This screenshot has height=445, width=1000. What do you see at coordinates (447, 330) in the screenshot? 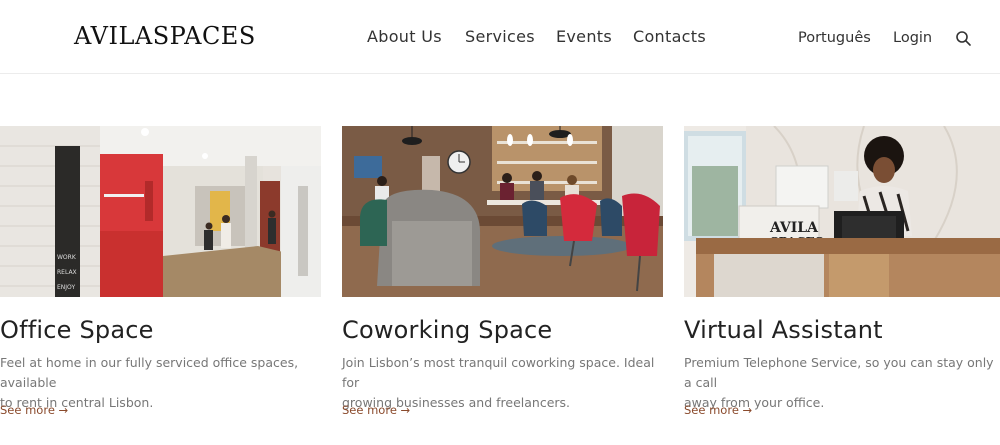
I see `coworking-space-title: Coworking Space` at bounding box center [447, 330].